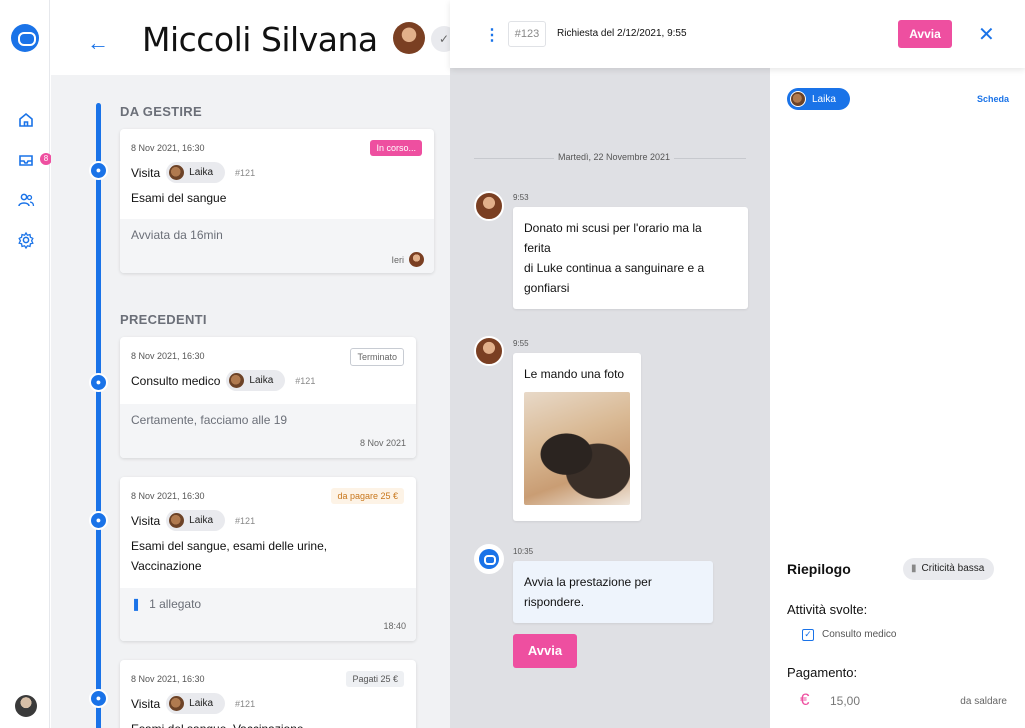  What do you see at coordinates (614, 157) in the screenshot?
I see `day-label: Martedì, 22 Novembre 2021` at bounding box center [614, 157].